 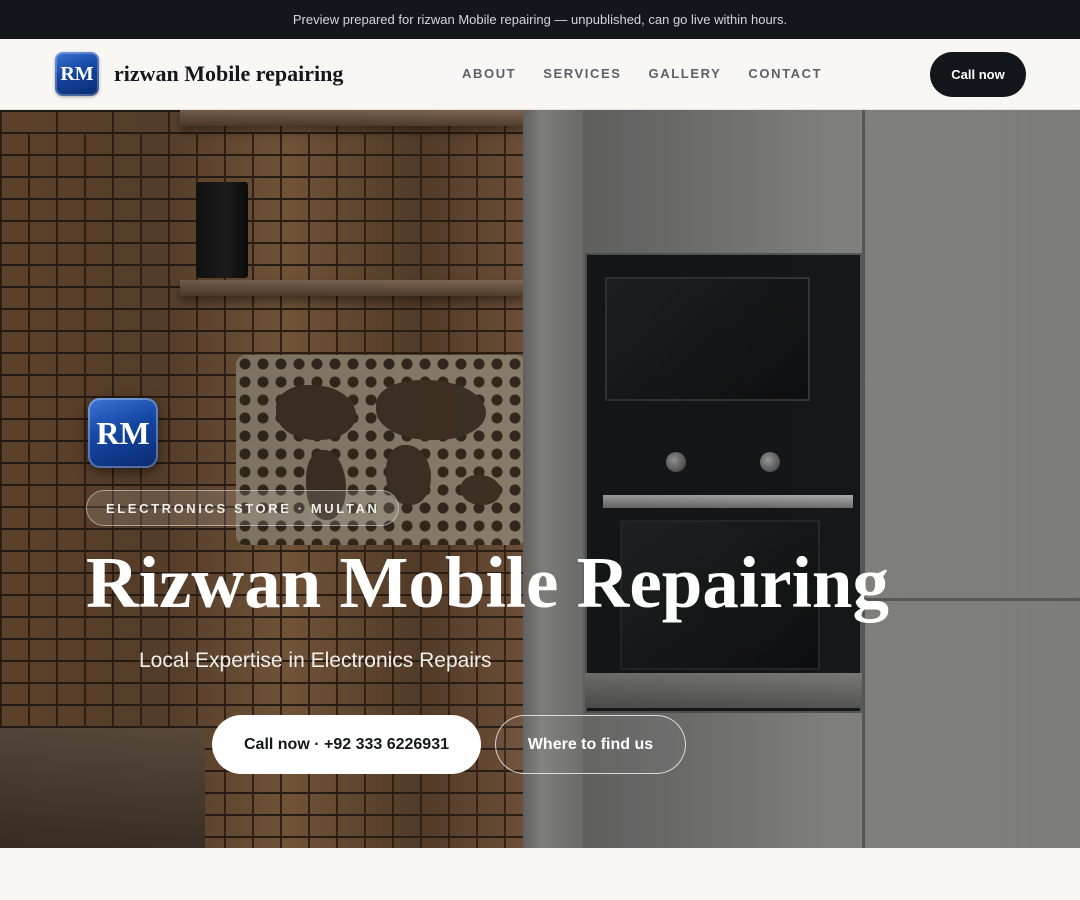 I want to click on hero-subtitle: Local Expertise in Electronics Repairs, so click(x=315, y=660).